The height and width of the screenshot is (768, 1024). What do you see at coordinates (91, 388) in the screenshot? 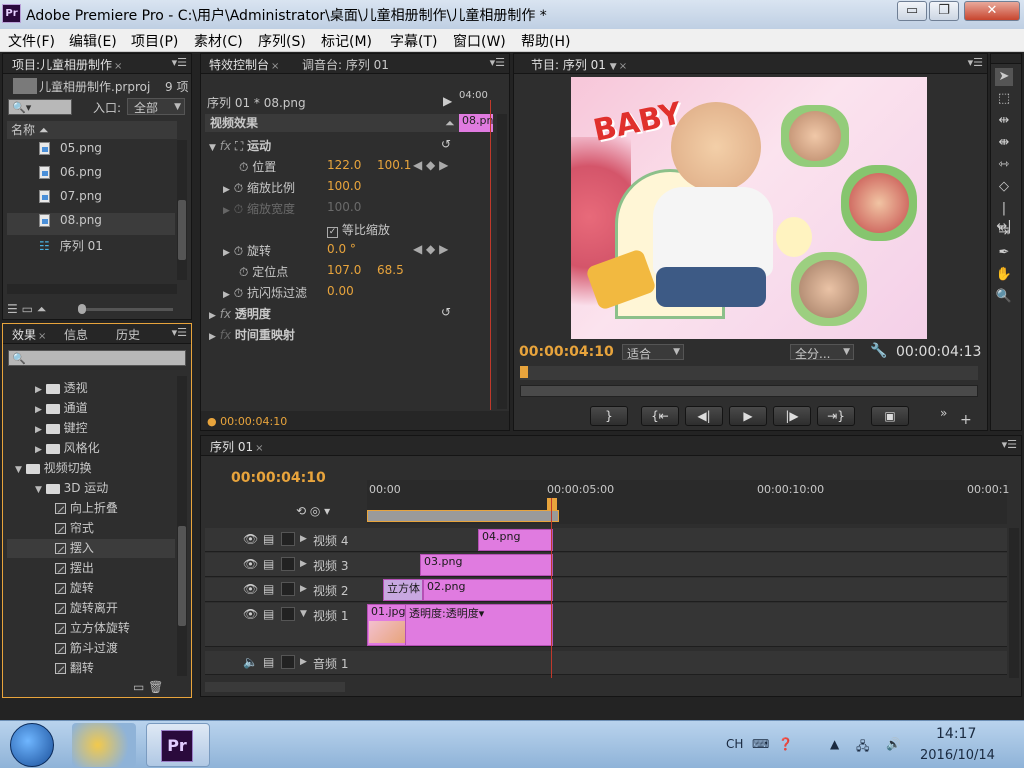
I see `effects-folder: ▶ 透视` at bounding box center [91, 388].